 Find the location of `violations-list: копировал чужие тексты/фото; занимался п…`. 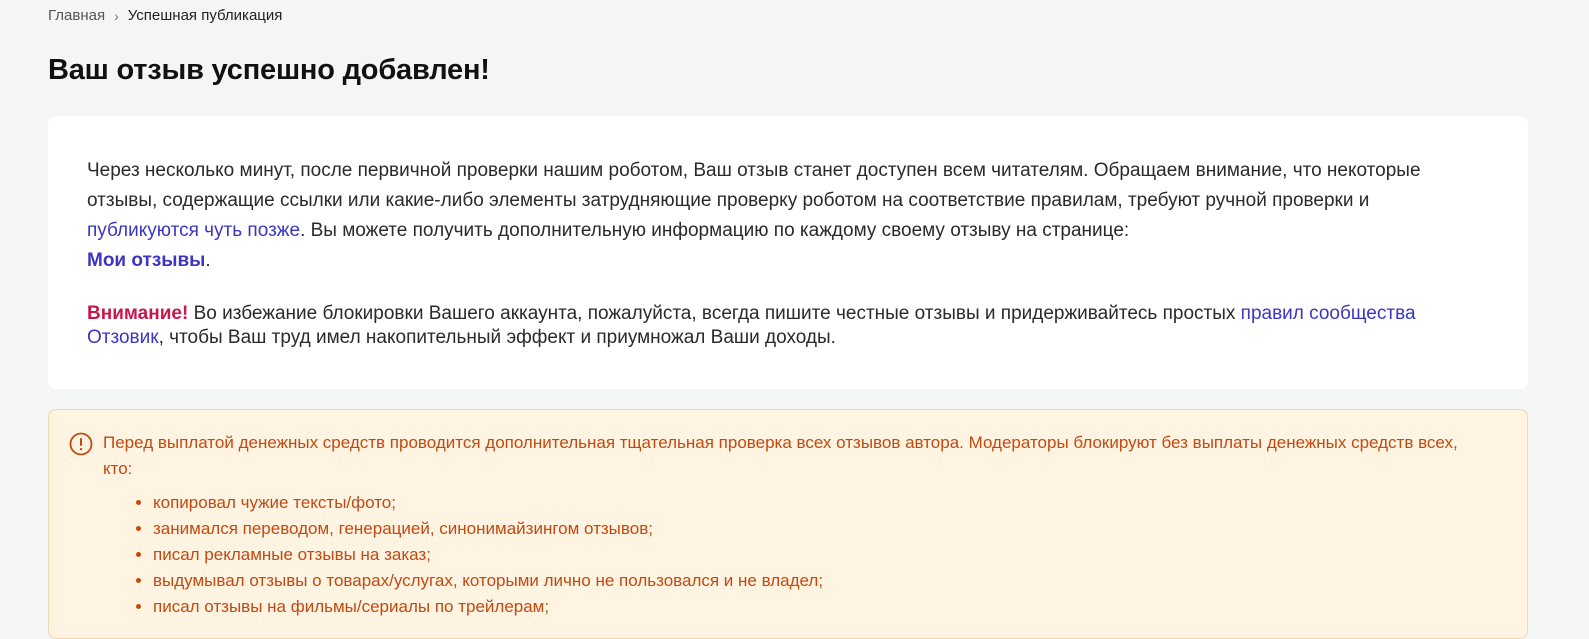

violations-list: копировал чужие тексты/фото; занимался п… is located at coordinates (463, 555).